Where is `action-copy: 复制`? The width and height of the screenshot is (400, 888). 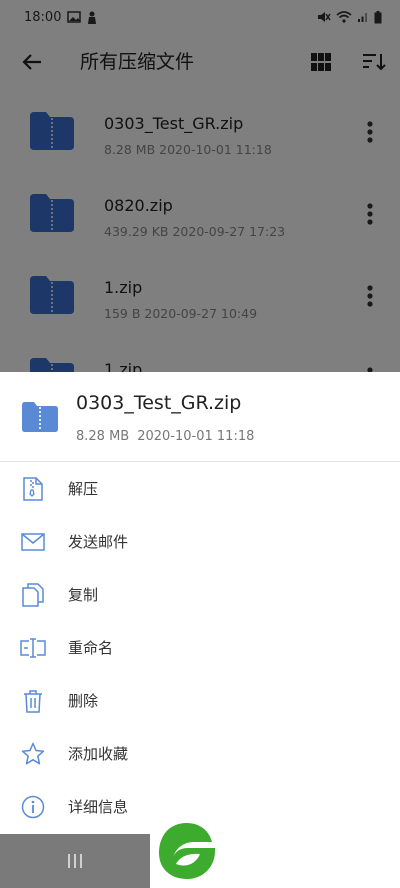 action-copy: 复制 is located at coordinates (200, 594).